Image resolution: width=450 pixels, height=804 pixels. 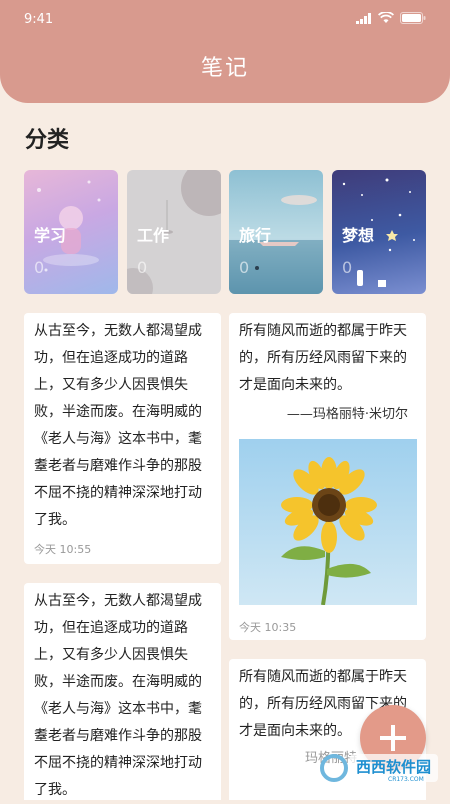 What do you see at coordinates (153, 235) in the screenshot?
I see `category-label: 工作` at bounding box center [153, 235].